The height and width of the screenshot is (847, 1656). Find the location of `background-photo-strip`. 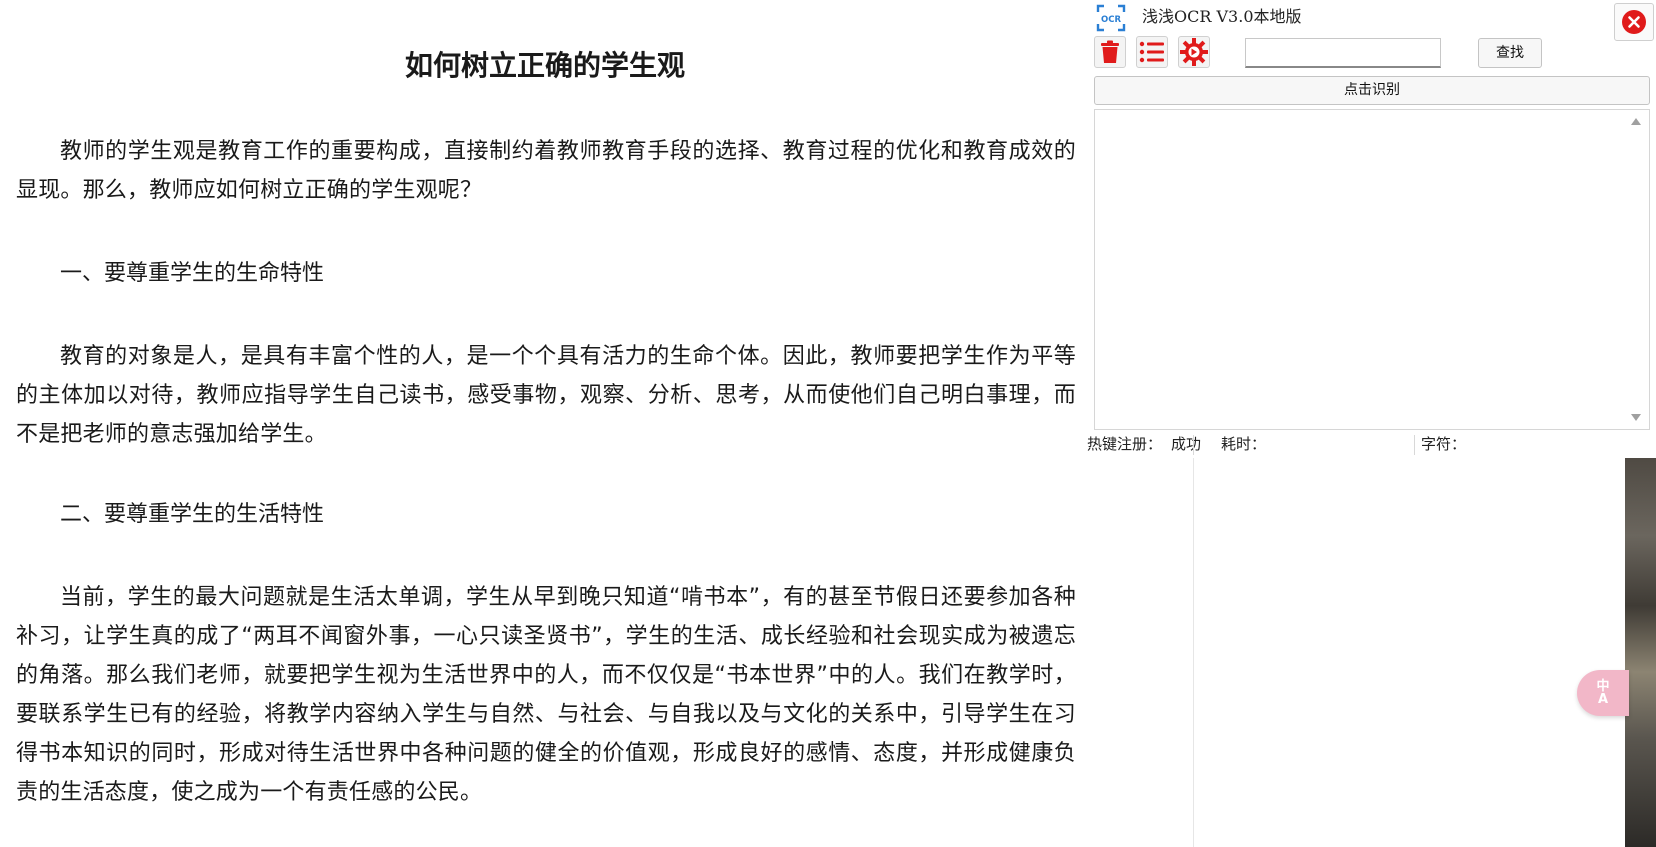

background-photo-strip is located at coordinates (1640, 652).